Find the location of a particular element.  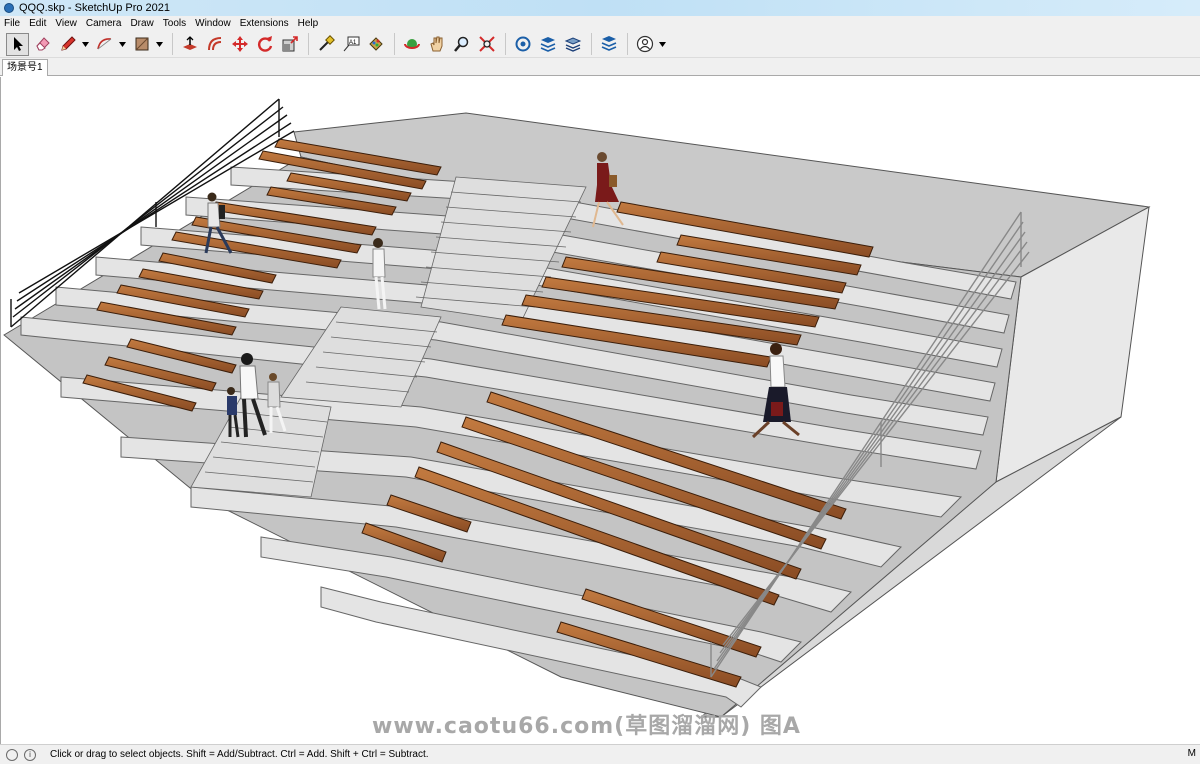

user-icon is located at coordinates (644, 44).